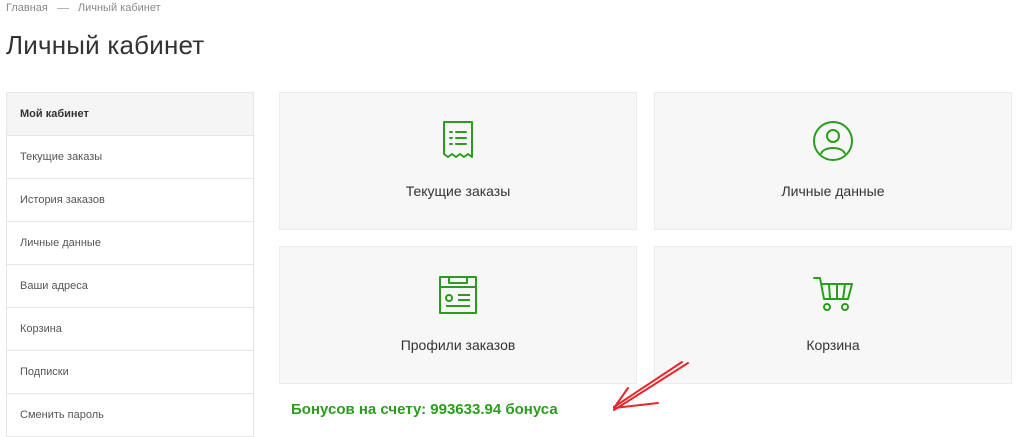 This screenshot has width=1024, height=437. Describe the element at coordinates (424, 409) in the screenshot. I see `bonus-balance: Бонусов на счету: 993633.94 бонуса` at that location.